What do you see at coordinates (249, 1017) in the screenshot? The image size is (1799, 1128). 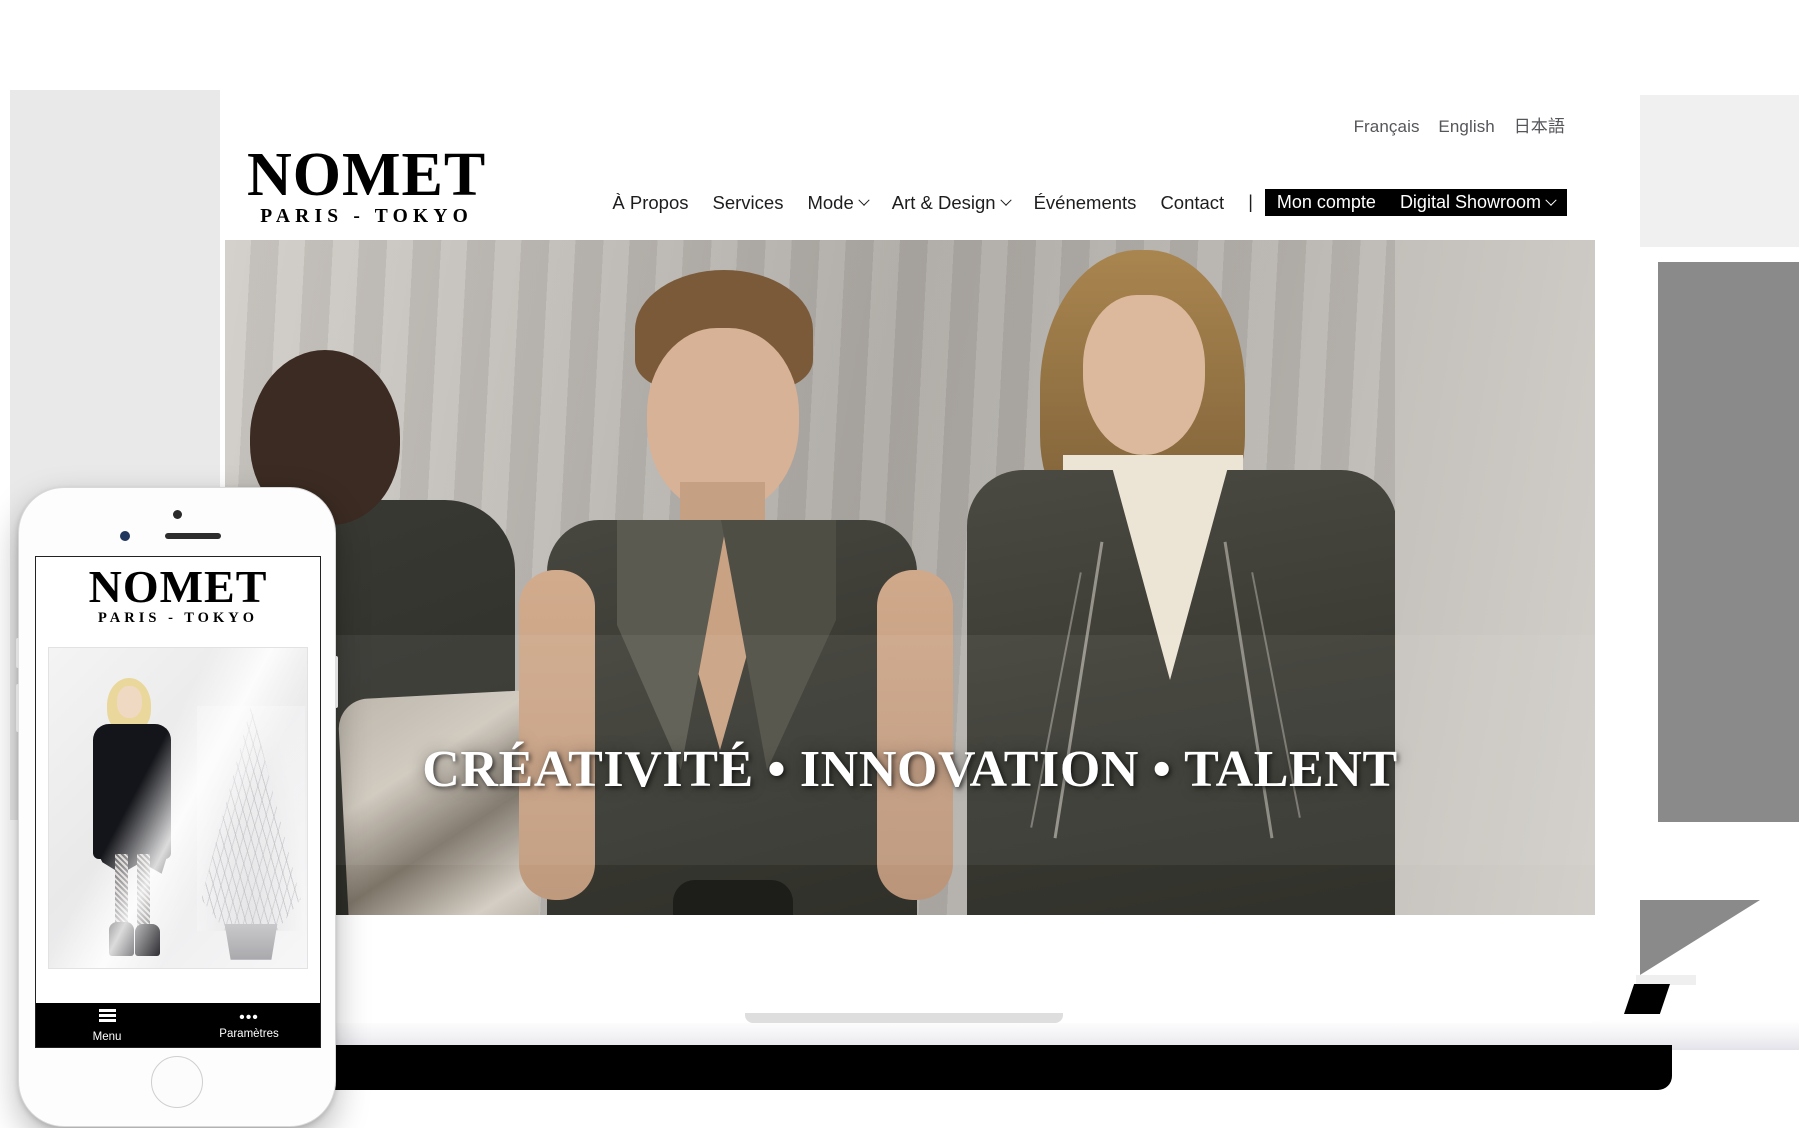 I see `ellipsis-icon: •••` at bounding box center [249, 1017].